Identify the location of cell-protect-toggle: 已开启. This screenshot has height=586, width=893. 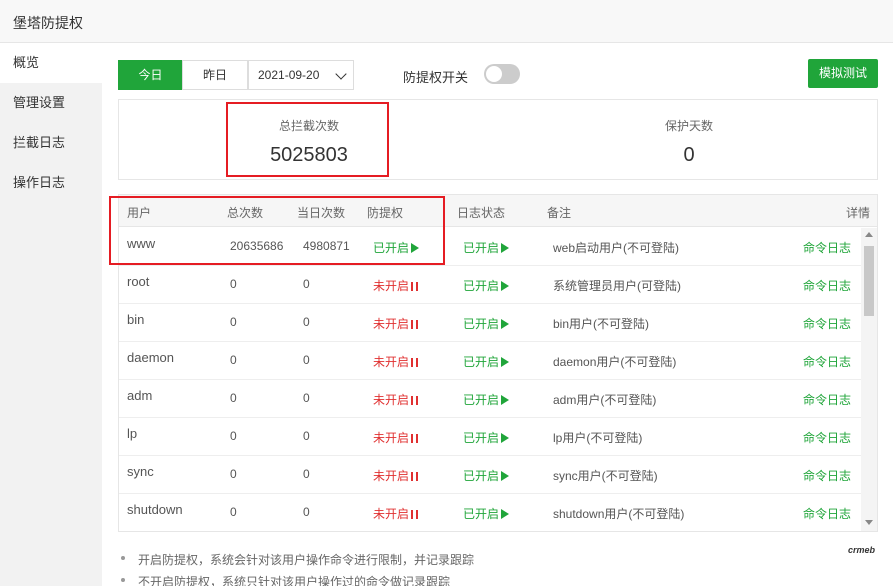
(396, 247).